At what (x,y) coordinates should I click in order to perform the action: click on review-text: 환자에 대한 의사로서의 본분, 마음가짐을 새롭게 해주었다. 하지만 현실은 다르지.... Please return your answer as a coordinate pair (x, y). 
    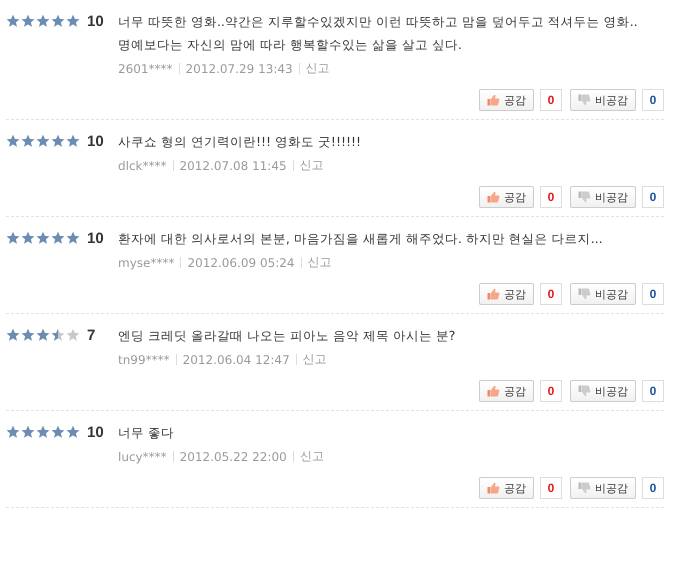
    Looking at the image, I should click on (361, 239).